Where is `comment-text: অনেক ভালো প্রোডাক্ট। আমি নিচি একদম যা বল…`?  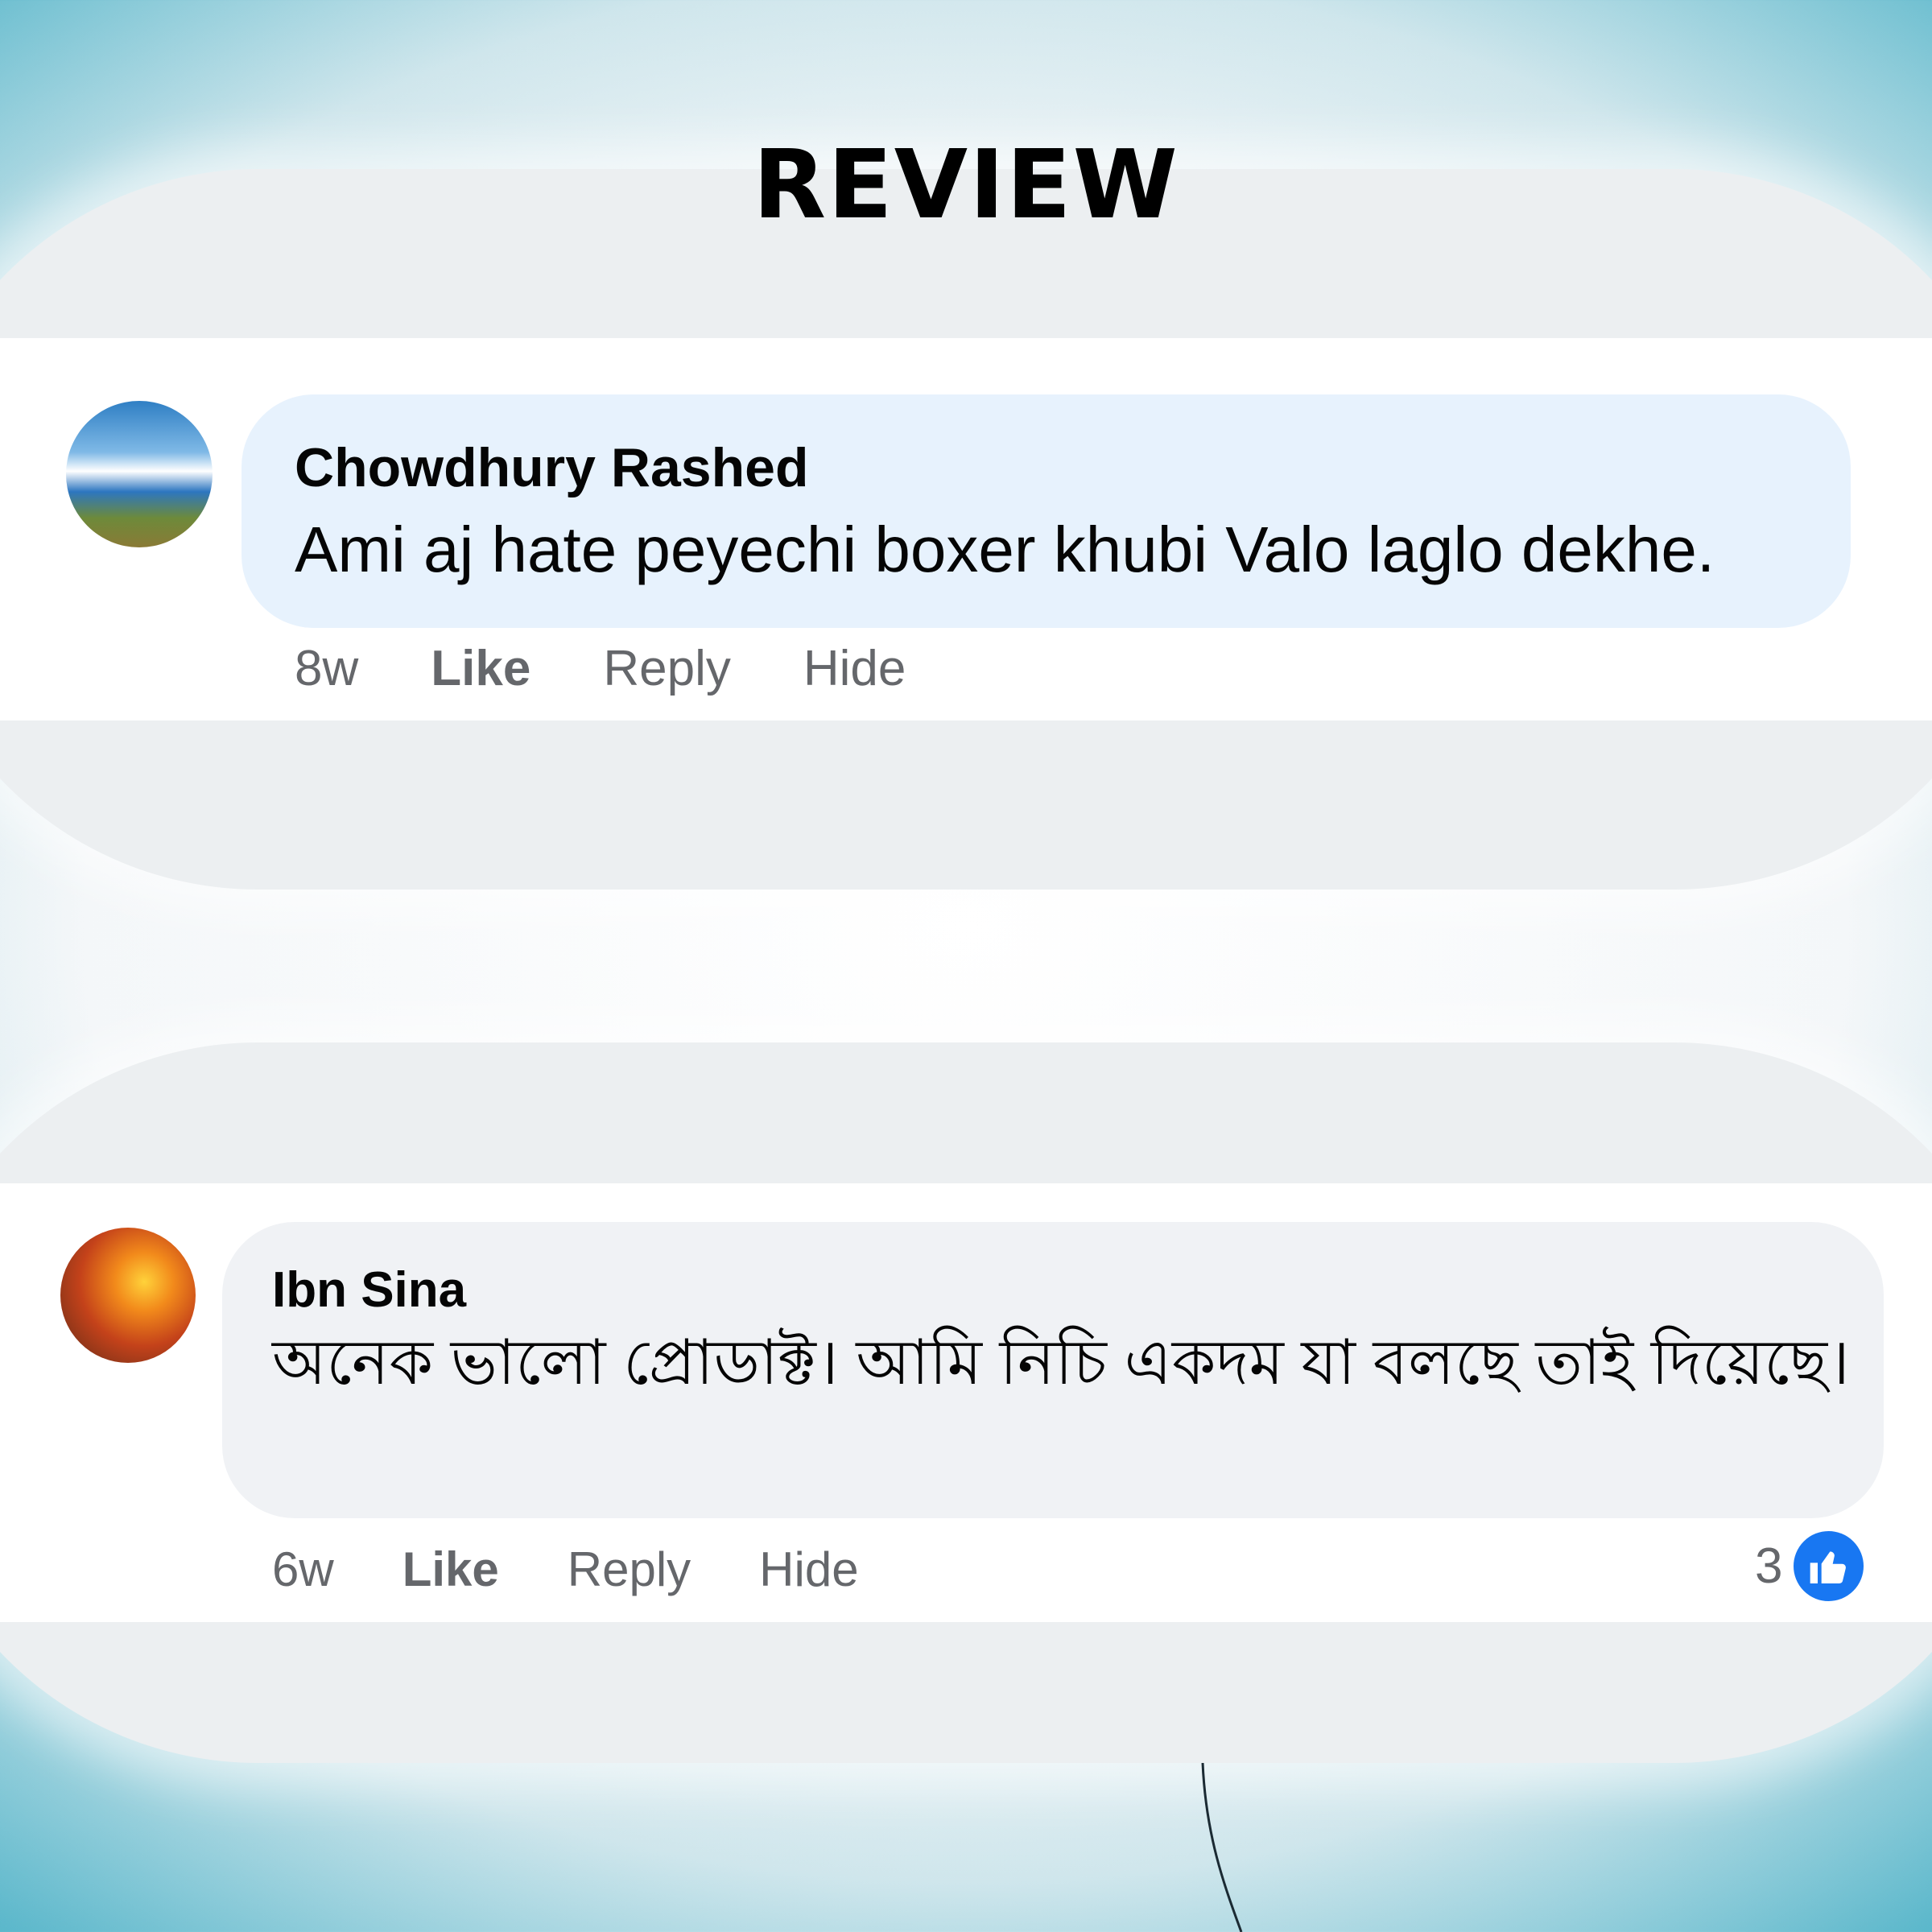 comment-text: অনেক ভালো প্রোডাক্ট। আমি নিচি একদম যা বল… is located at coordinates (1061, 1362).